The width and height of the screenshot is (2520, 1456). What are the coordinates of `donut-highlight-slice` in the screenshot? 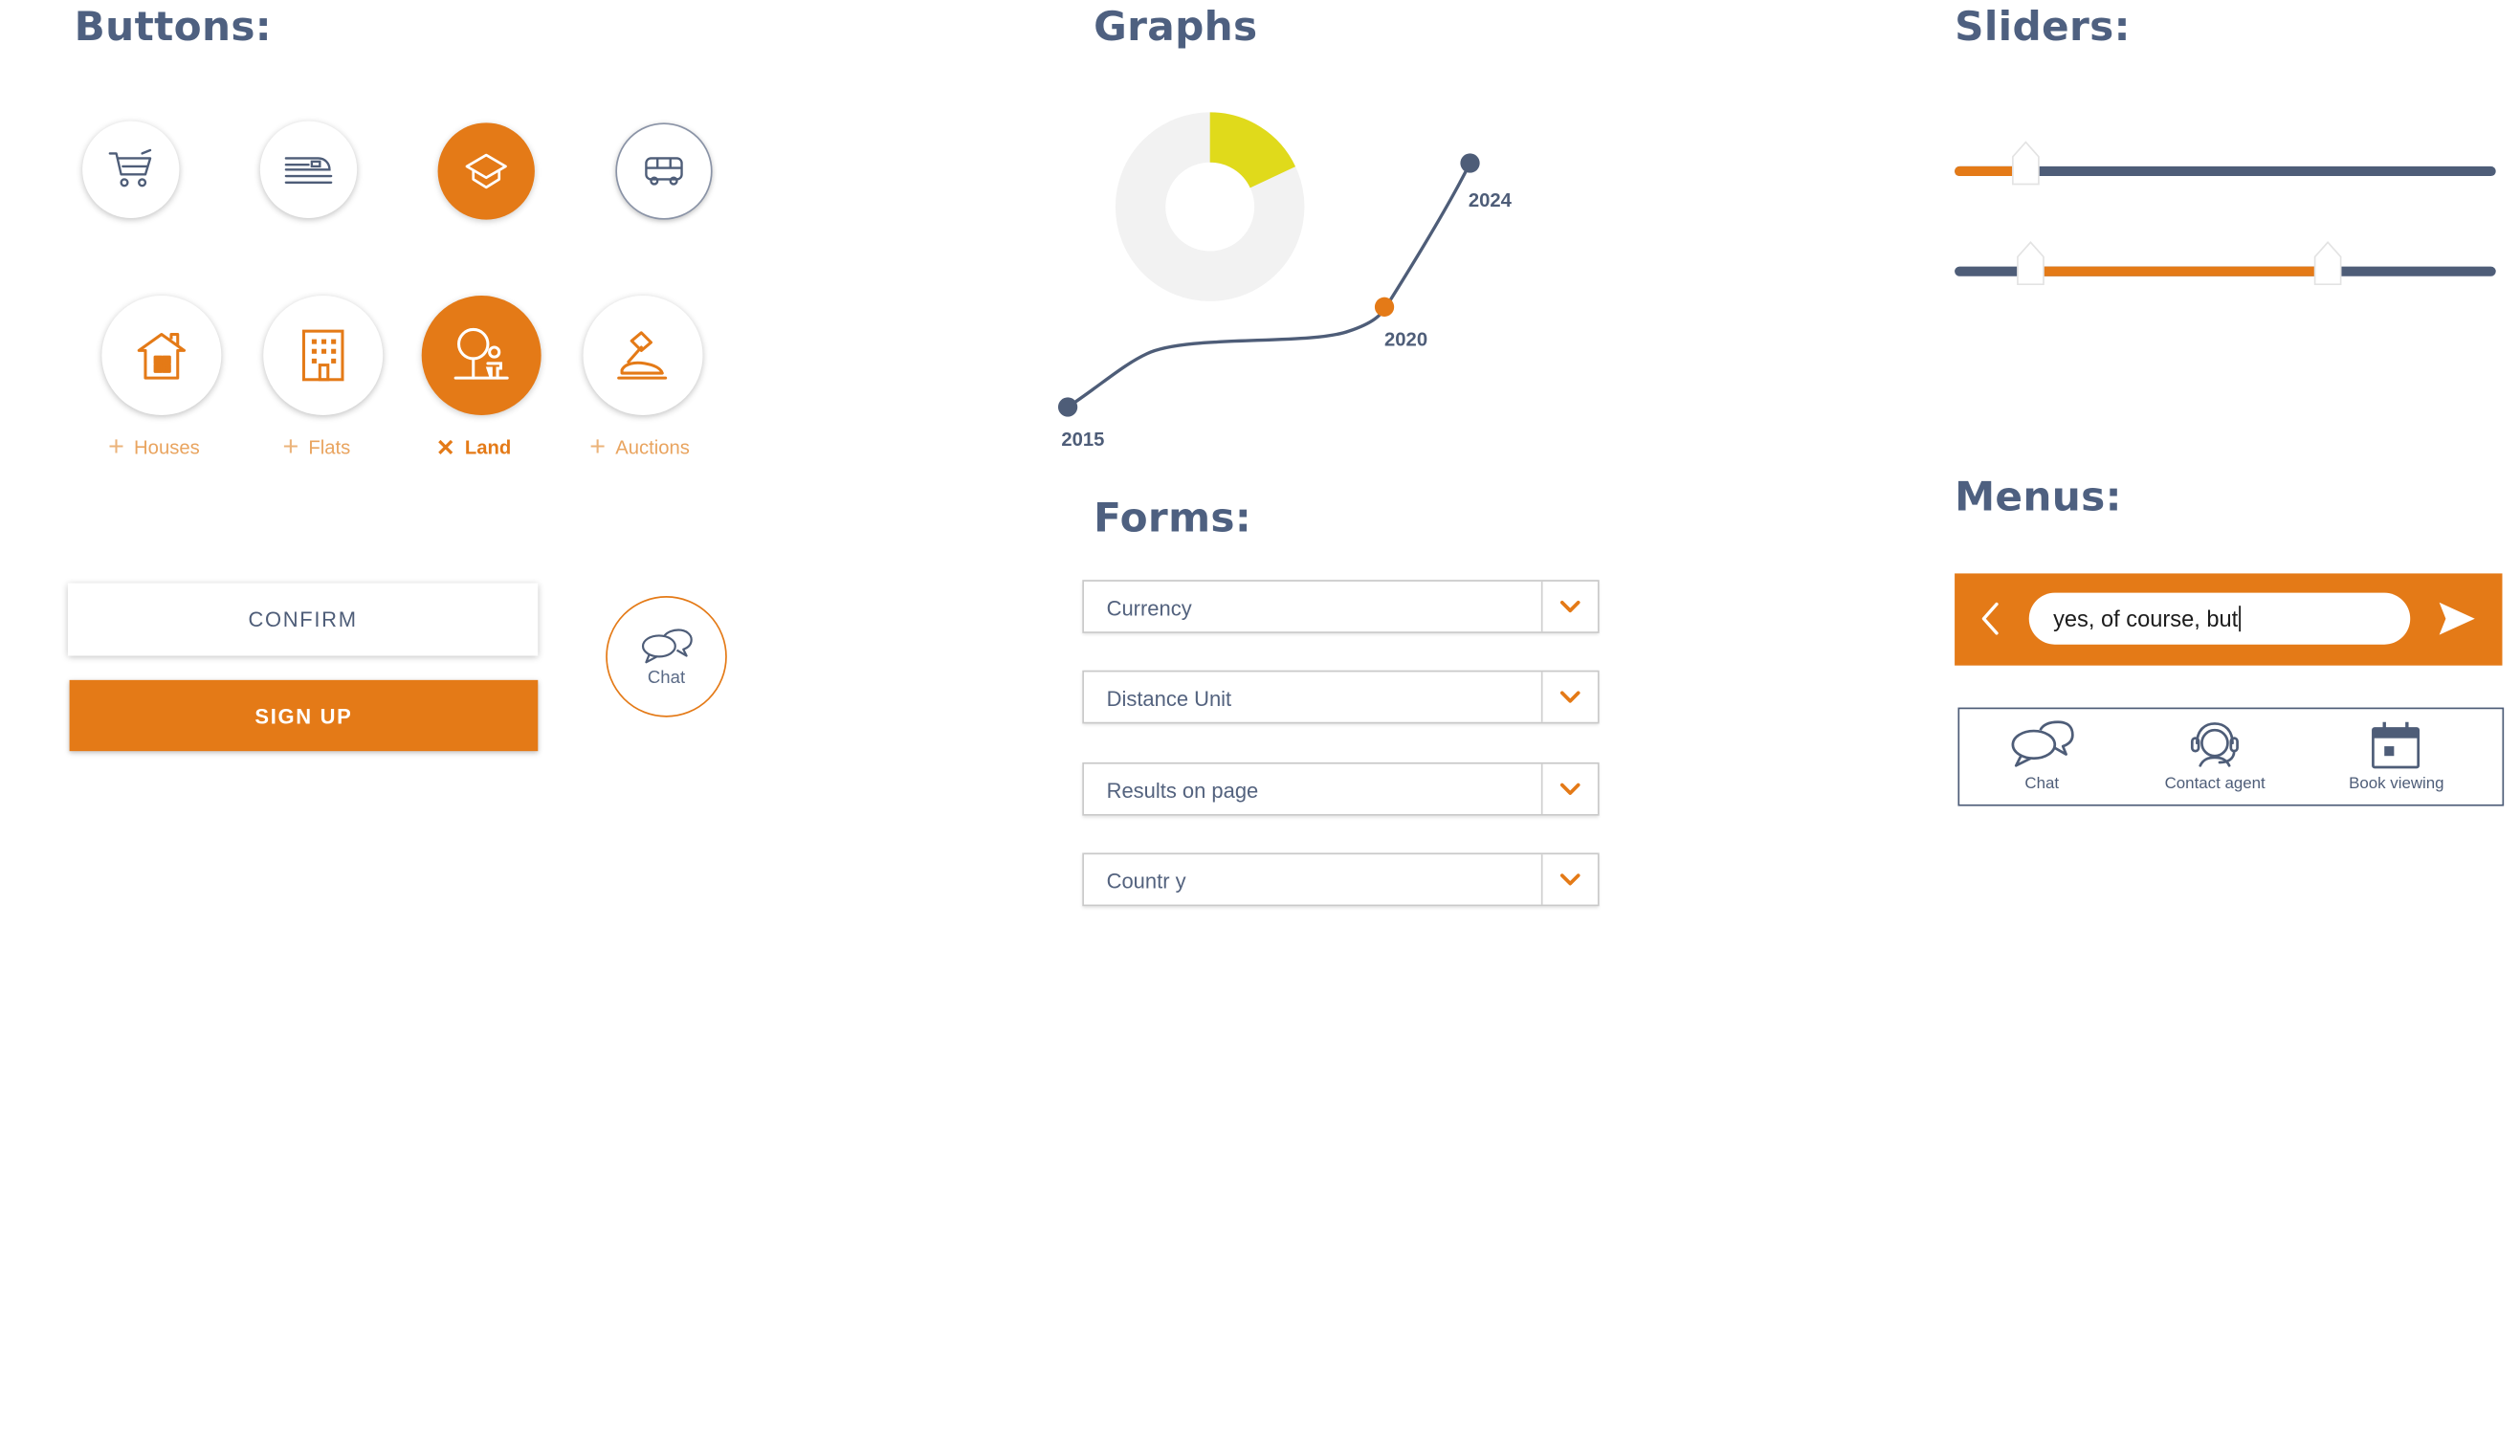 It's located at (1252, 150).